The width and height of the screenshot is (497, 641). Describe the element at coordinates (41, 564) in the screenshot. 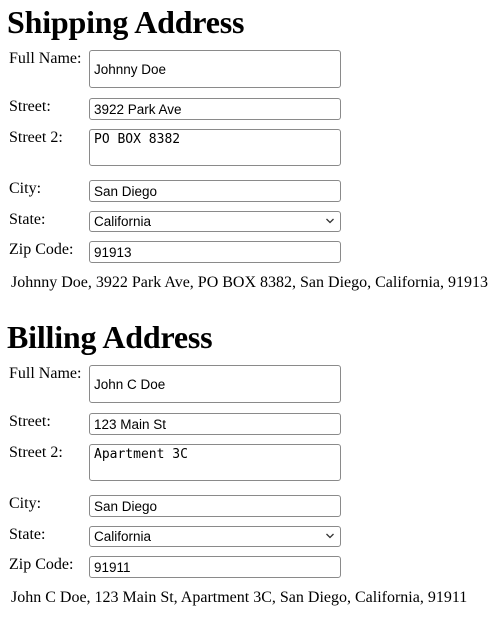

I see `billing-zip-label: Zip Code:` at that location.